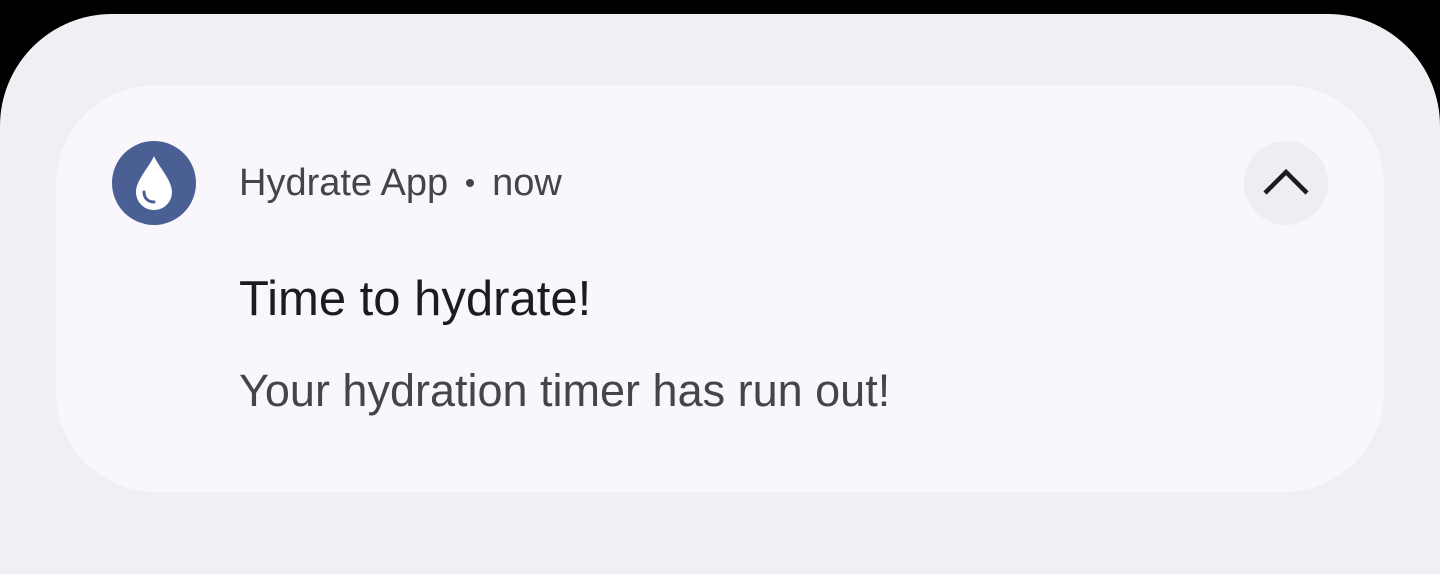 Image resolution: width=1440 pixels, height=574 pixels. I want to click on notification-title: Time to hydrate!, so click(415, 299).